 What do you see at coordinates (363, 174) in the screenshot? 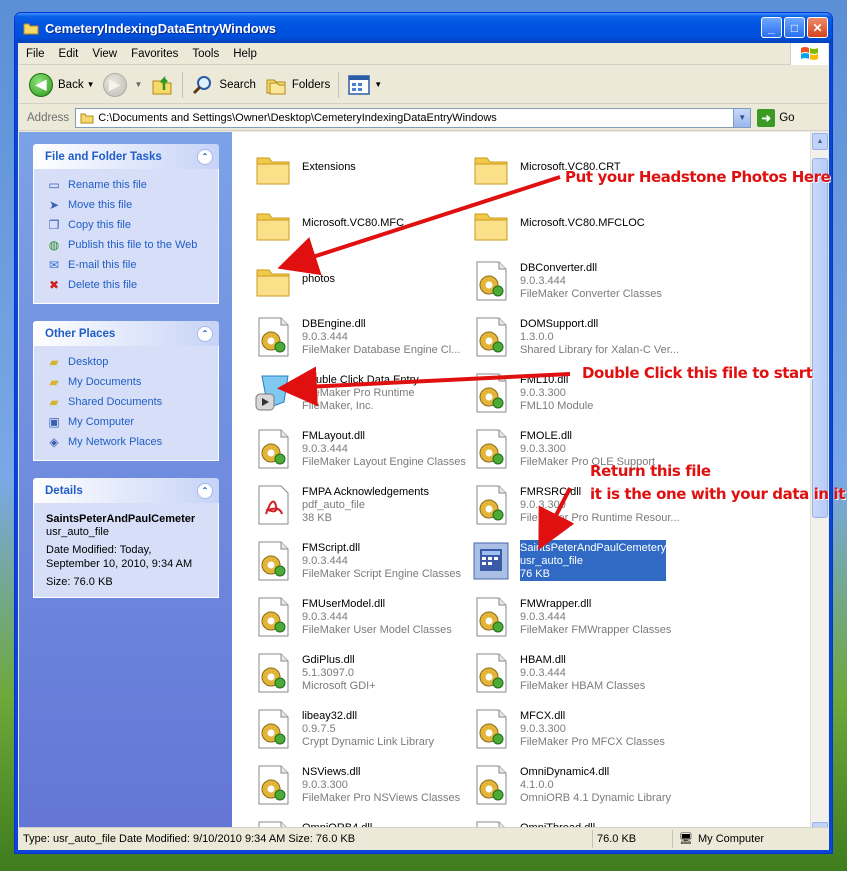
I see `file-item: Extensions` at bounding box center [363, 174].